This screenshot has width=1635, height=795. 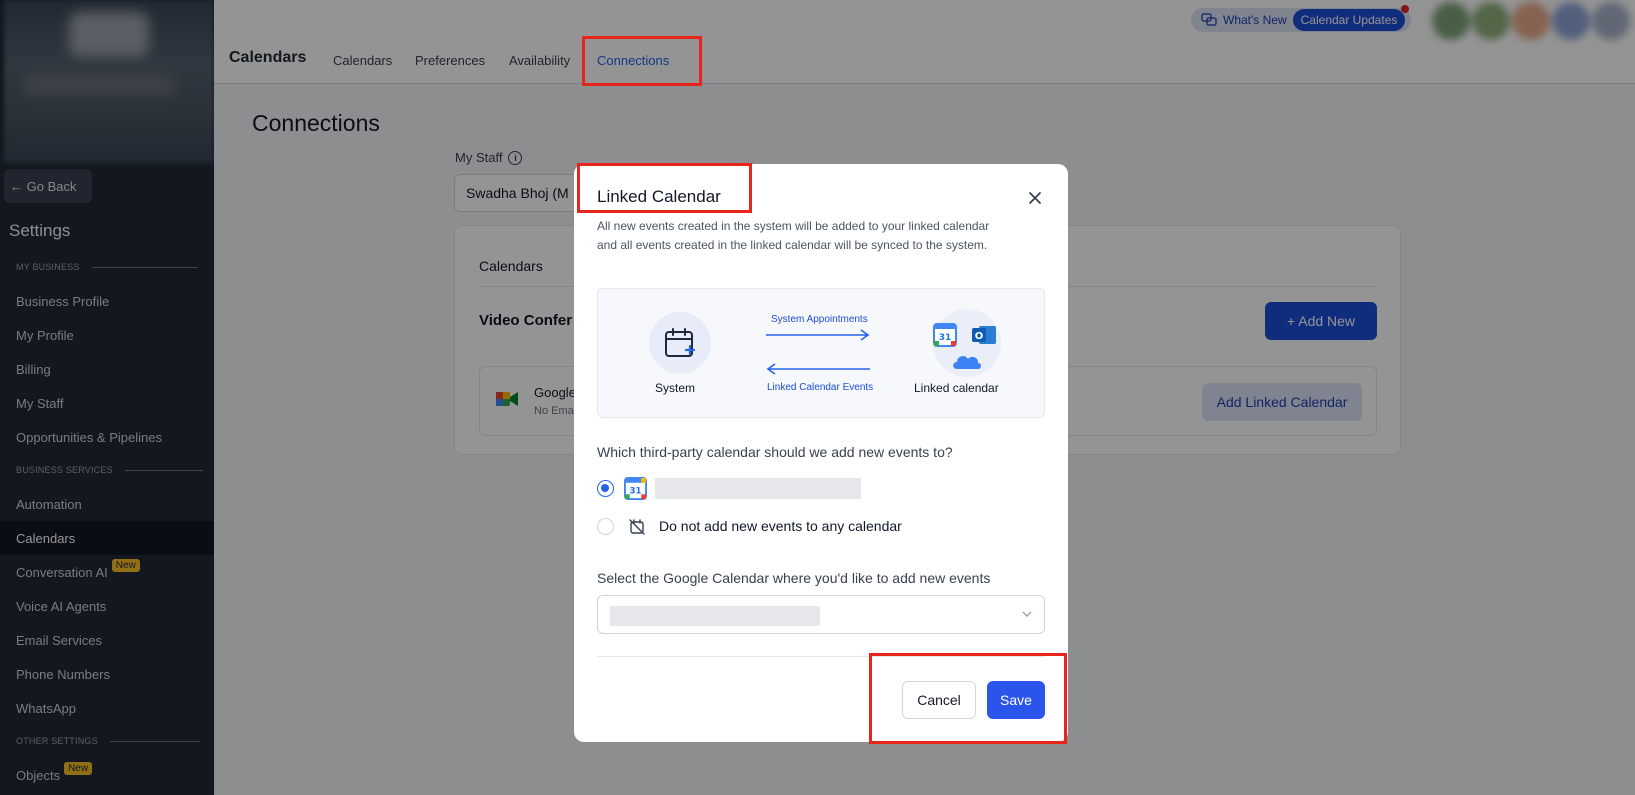 I want to click on system-icon-circle, so click(x=680, y=343).